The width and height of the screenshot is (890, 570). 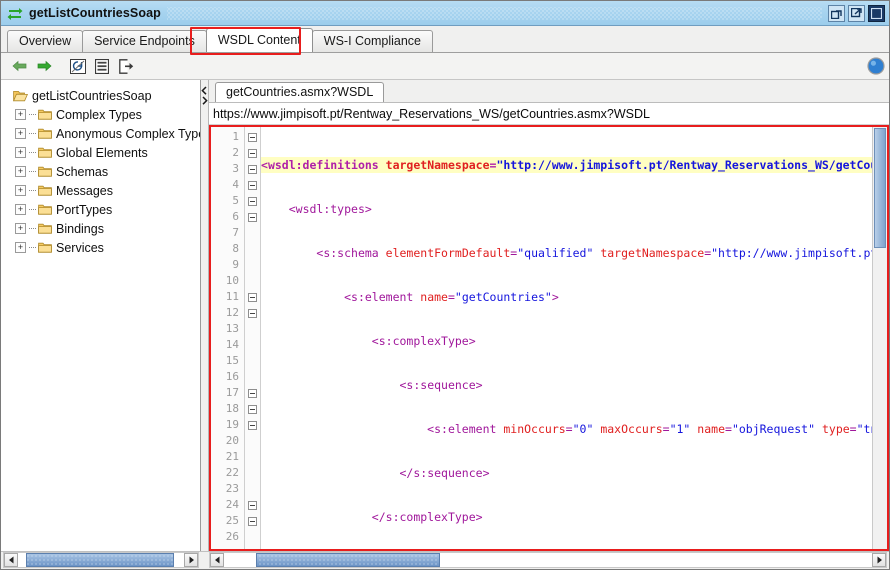 What do you see at coordinates (44, 66) in the screenshot?
I see `forward-arrow-icon` at bounding box center [44, 66].